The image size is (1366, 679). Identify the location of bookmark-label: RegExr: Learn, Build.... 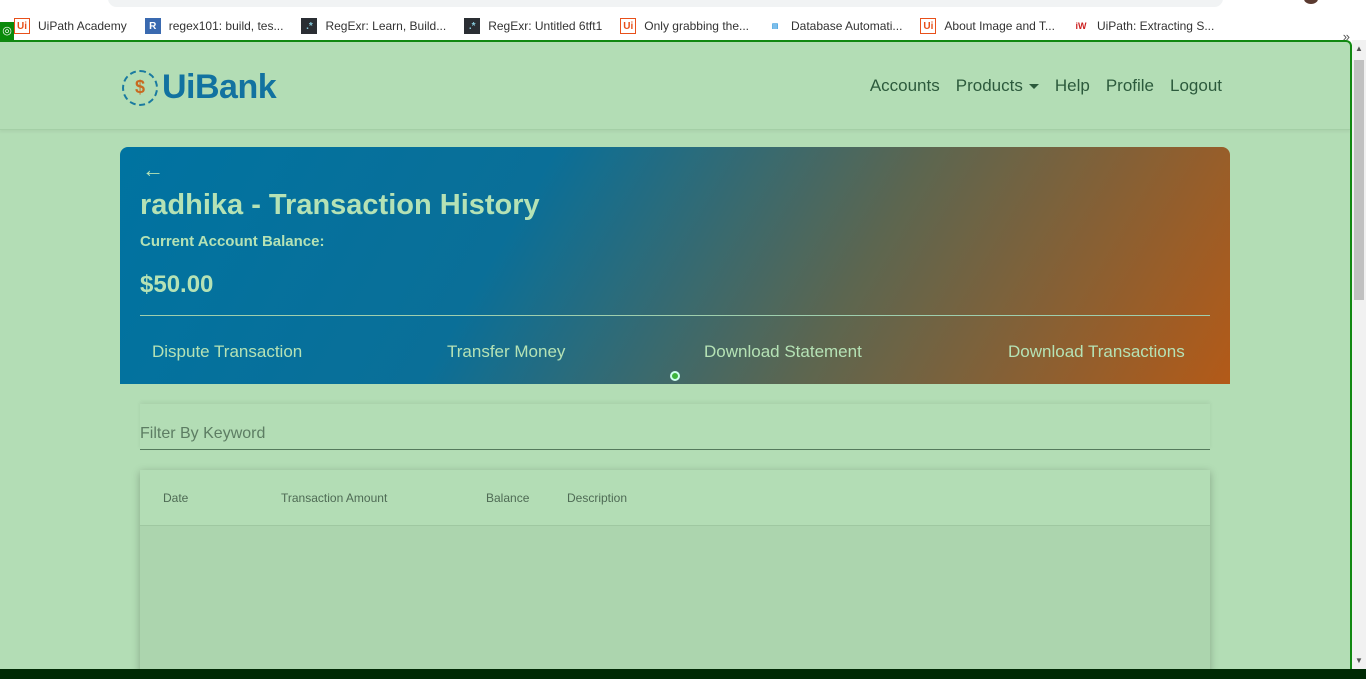
(386, 26).